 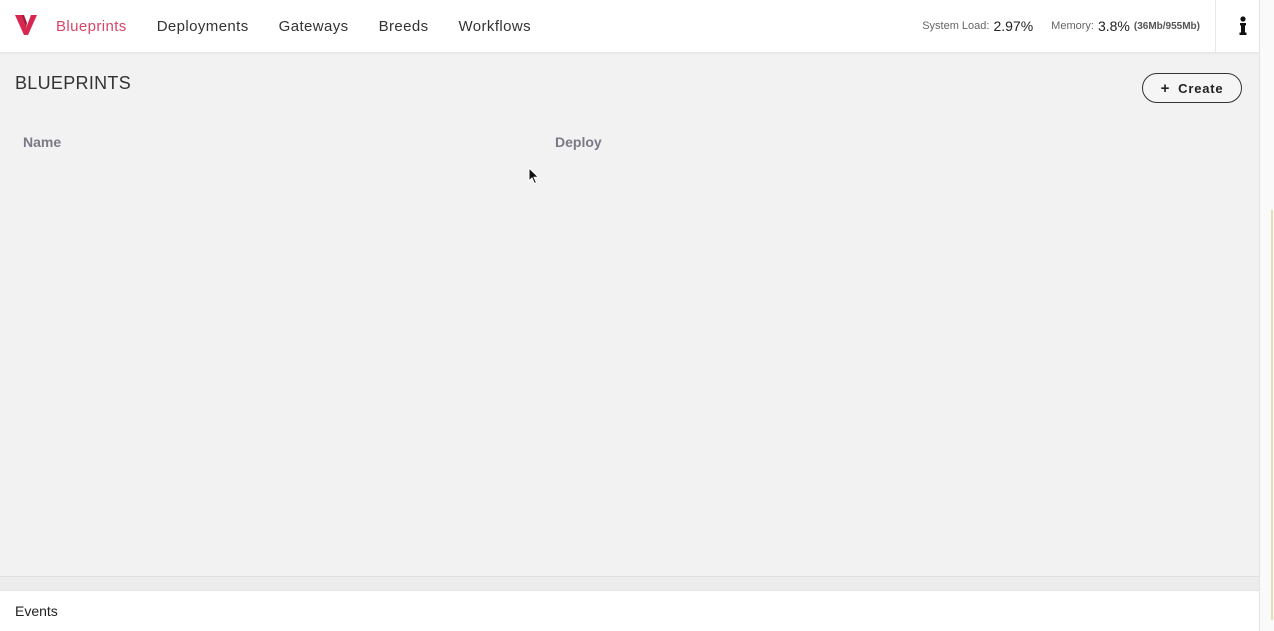 What do you see at coordinates (404, 26) in the screenshot?
I see `nav-breeds: Breeds` at bounding box center [404, 26].